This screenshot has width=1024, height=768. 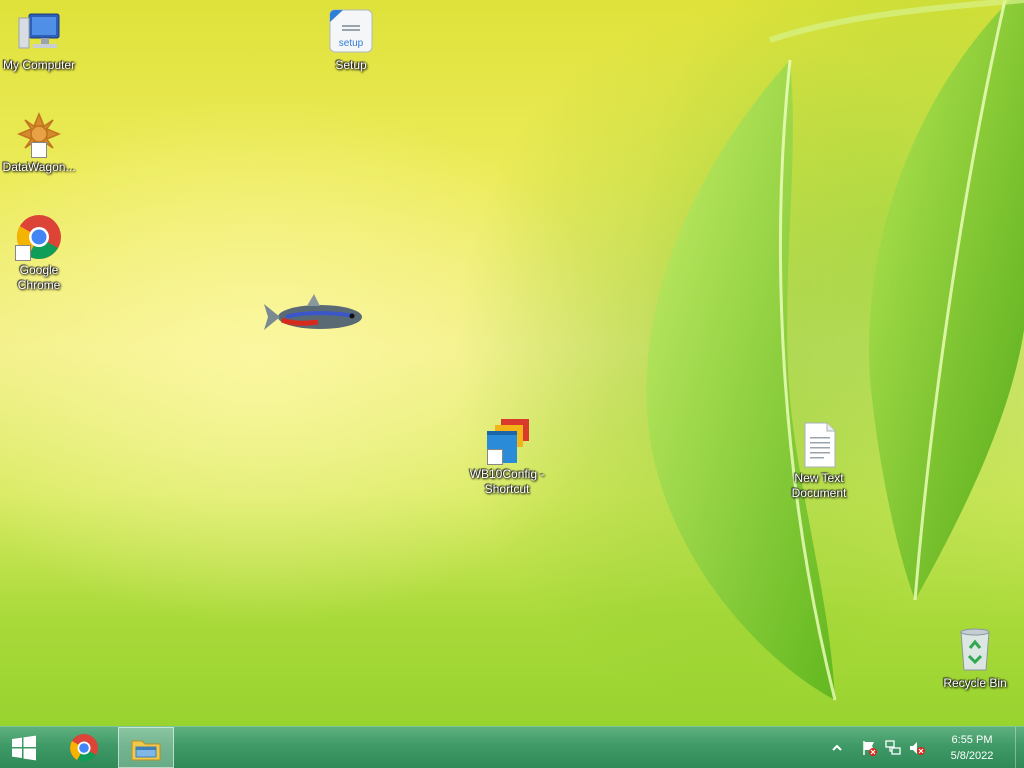 What do you see at coordinates (351, 32) in the screenshot?
I see `setup-icon: setup` at bounding box center [351, 32].